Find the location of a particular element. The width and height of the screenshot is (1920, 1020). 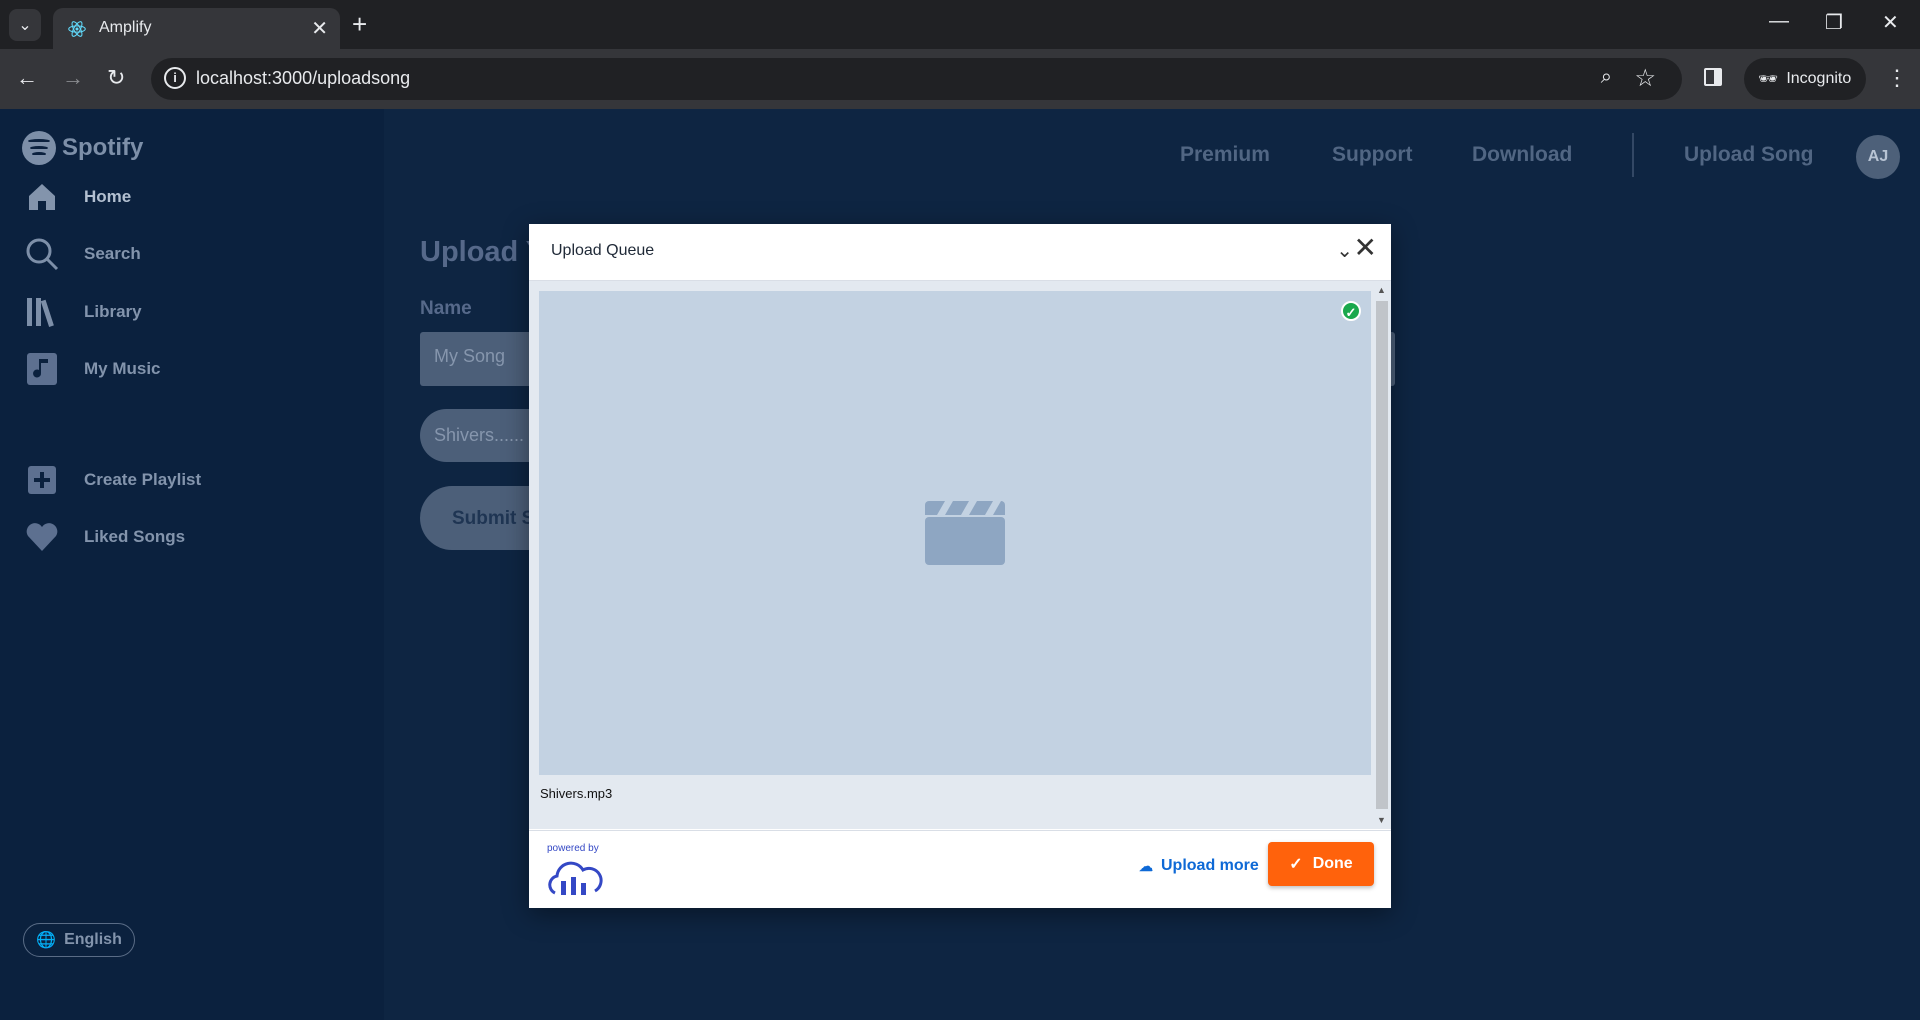

page-title: Upload Y is located at coordinates (483, 252).